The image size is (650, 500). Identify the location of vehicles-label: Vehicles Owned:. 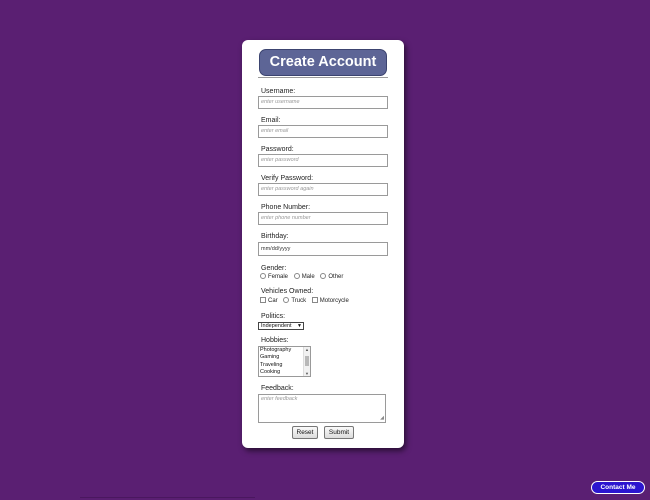
(287, 291).